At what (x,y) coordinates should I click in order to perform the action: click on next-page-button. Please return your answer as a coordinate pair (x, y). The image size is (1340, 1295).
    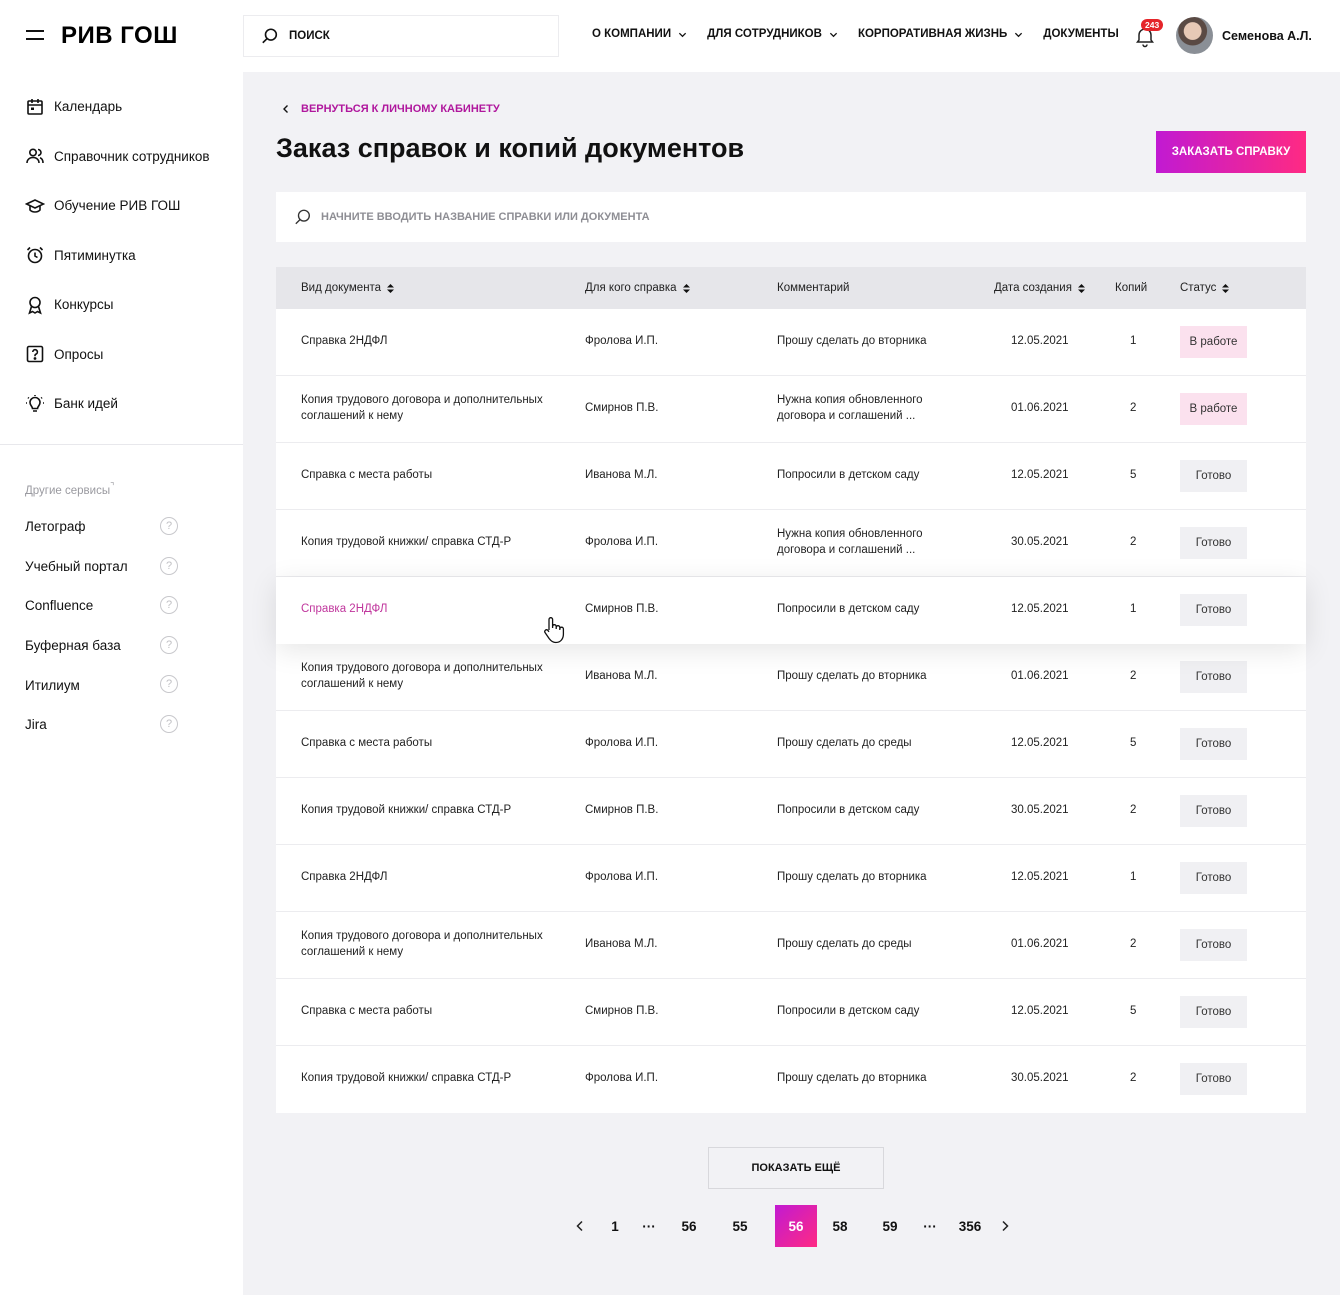
    Looking at the image, I should click on (1005, 1226).